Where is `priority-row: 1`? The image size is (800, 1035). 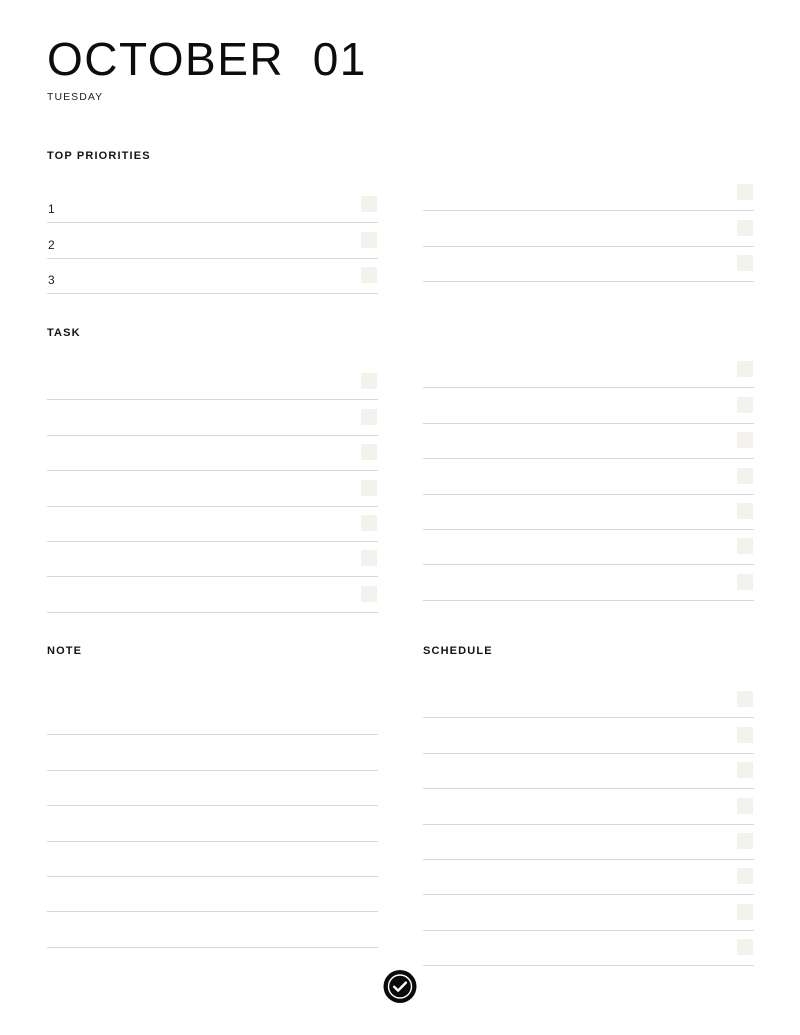 priority-row: 1 is located at coordinates (212, 206).